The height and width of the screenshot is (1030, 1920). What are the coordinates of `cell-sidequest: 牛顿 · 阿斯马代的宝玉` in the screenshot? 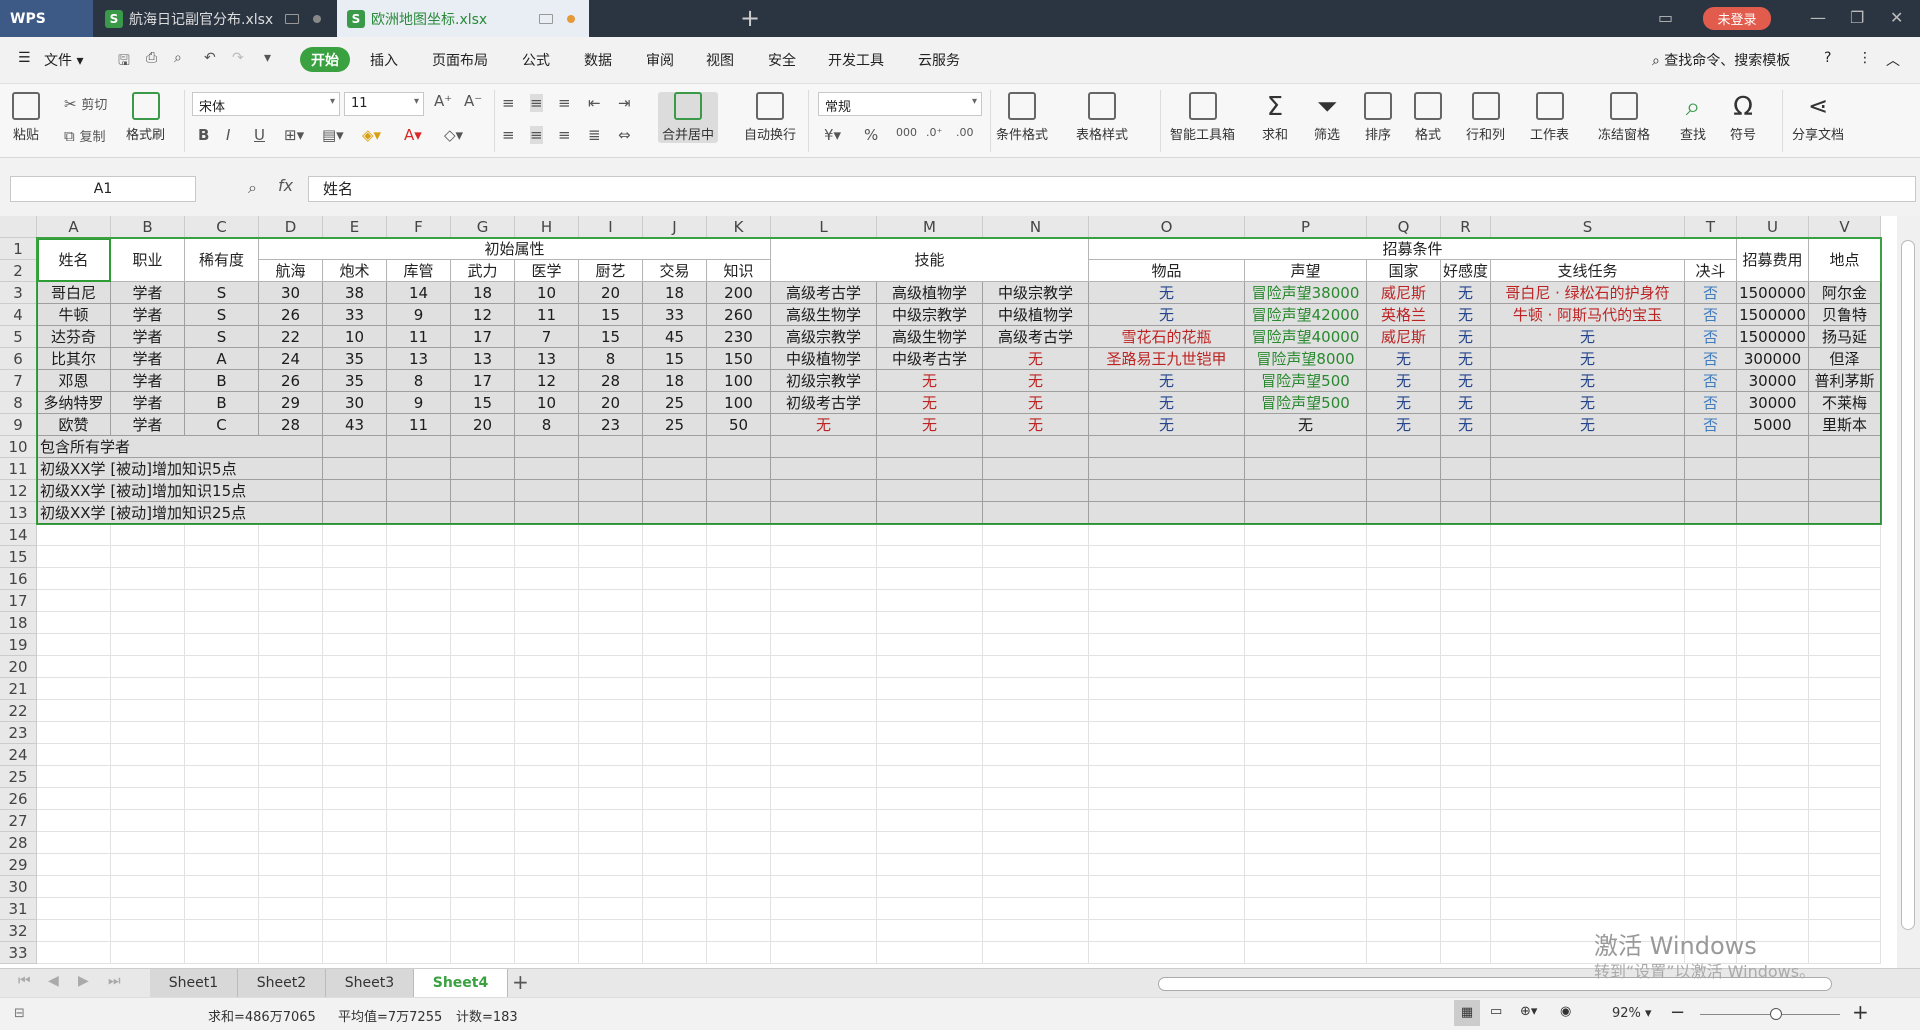 It's located at (1588, 315).